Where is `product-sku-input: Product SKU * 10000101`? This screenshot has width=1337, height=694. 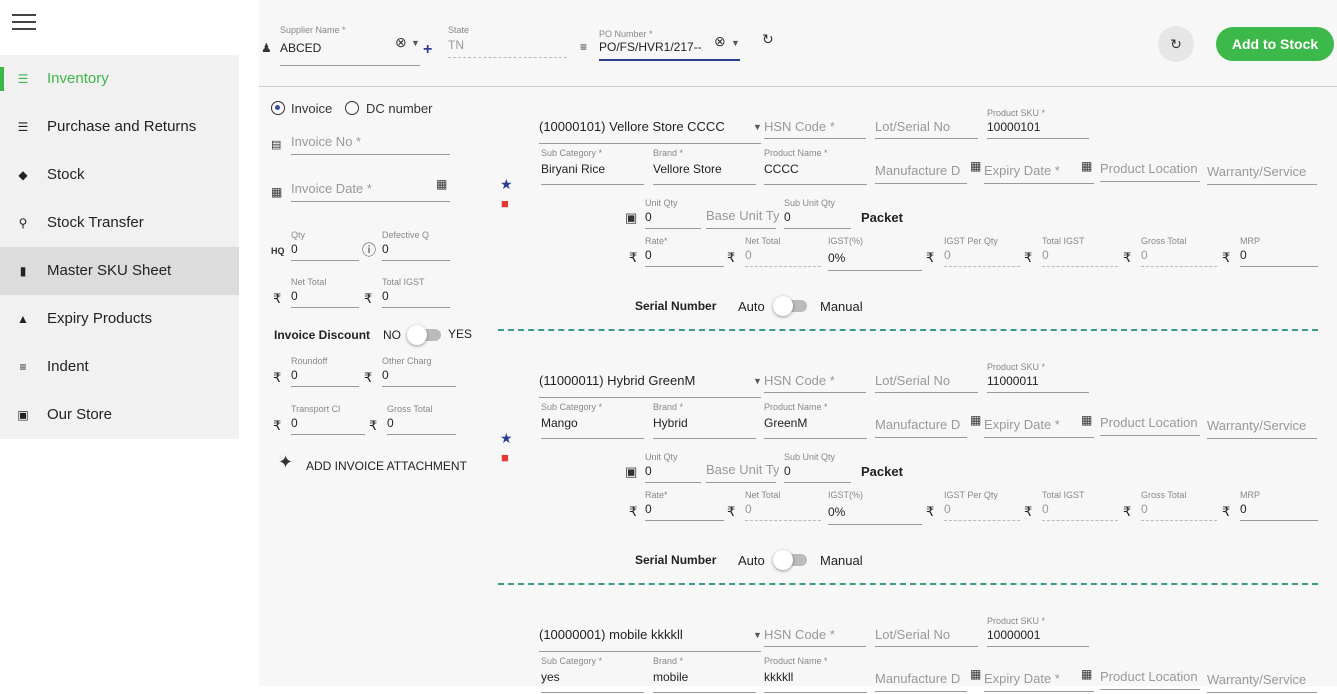
product-sku-input: Product SKU * 10000101 is located at coordinates (1038, 124).